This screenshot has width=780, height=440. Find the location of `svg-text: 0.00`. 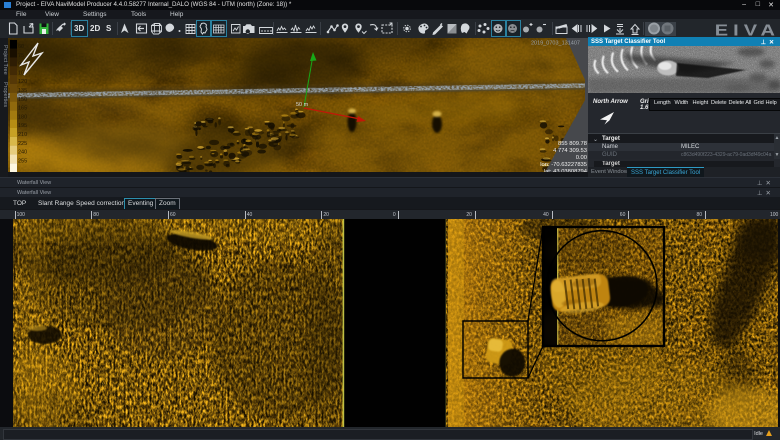

svg-text: 0.00 is located at coordinates (581, 158).